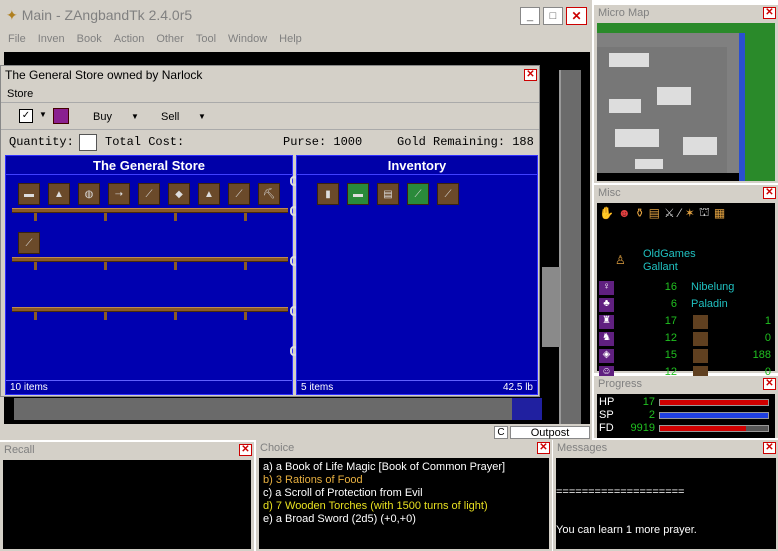 Image resolution: width=778 pixels, height=551 pixels. Describe the element at coordinates (43, 114) in the screenshot. I see `checkbox-menu-arrow-icon: ▼` at that location.